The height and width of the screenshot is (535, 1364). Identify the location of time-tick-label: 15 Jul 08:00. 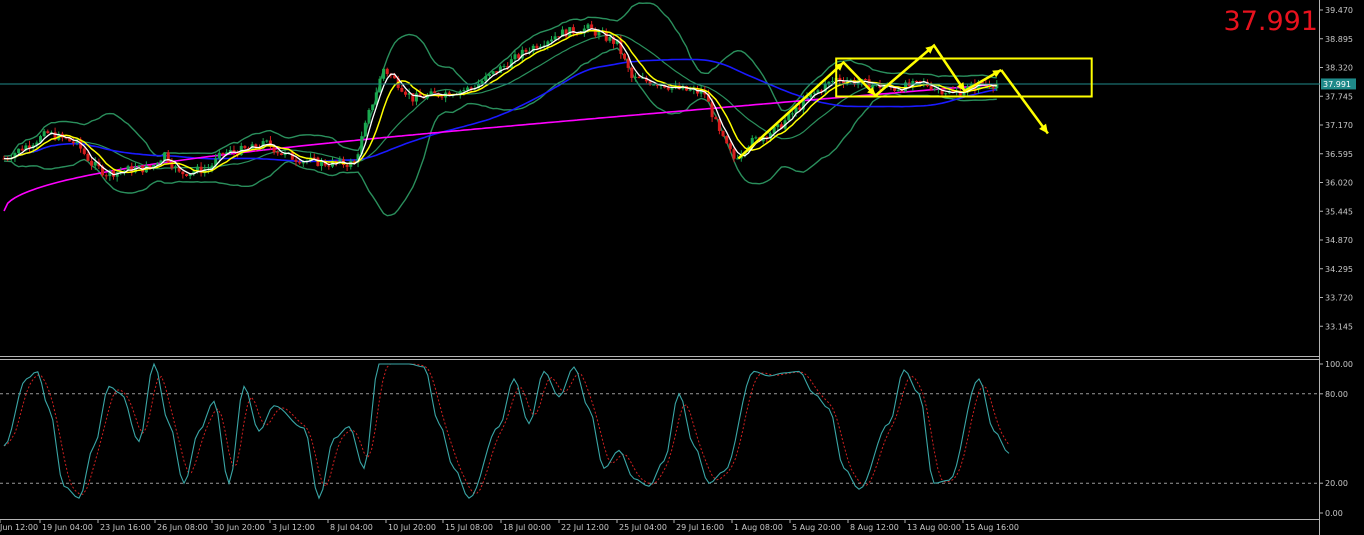
(469, 527).